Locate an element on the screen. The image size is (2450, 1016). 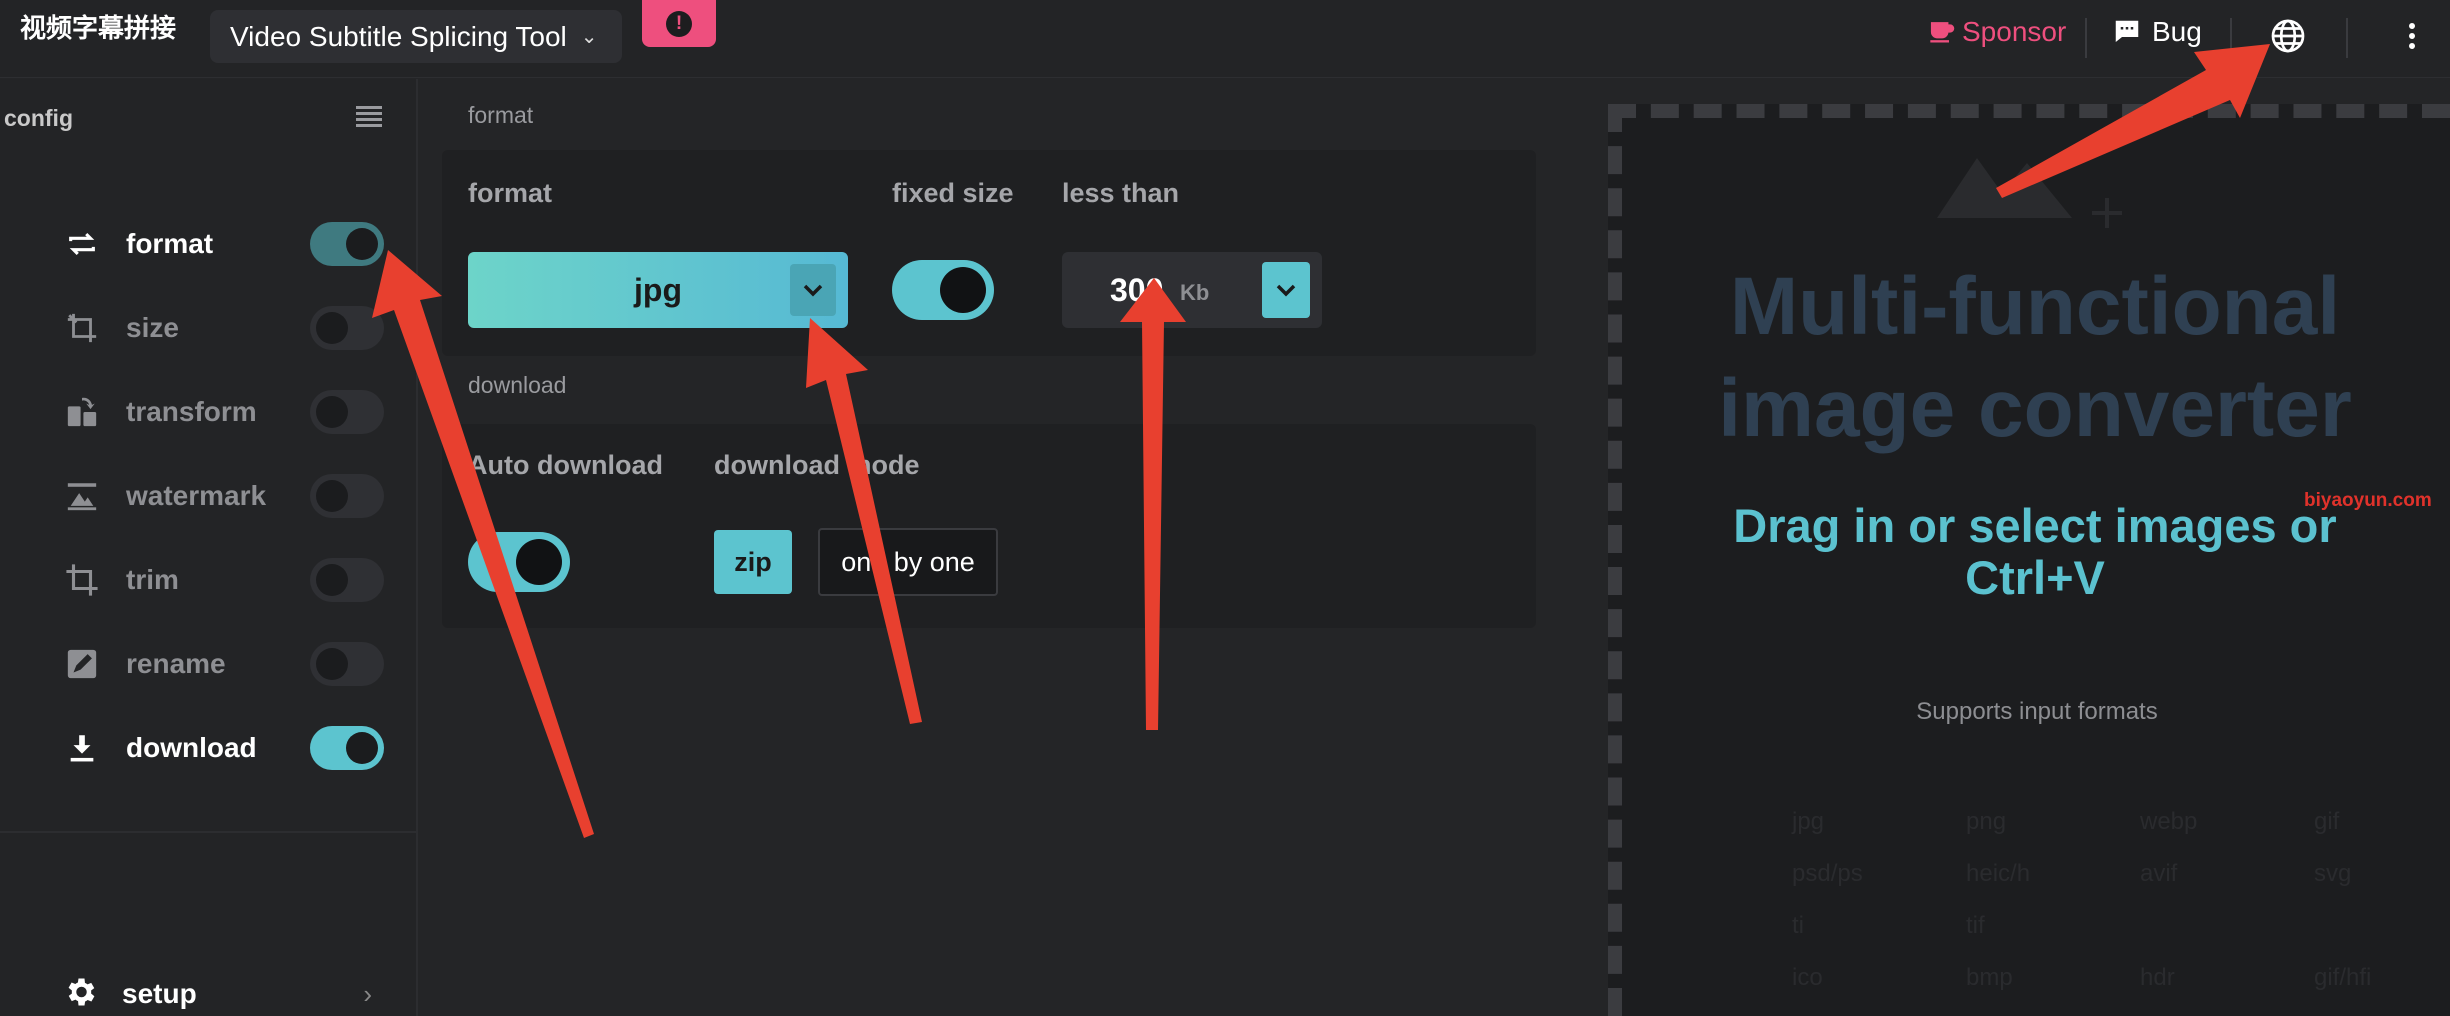
sidebar-item-rename: rename is located at coordinates (227, 664).